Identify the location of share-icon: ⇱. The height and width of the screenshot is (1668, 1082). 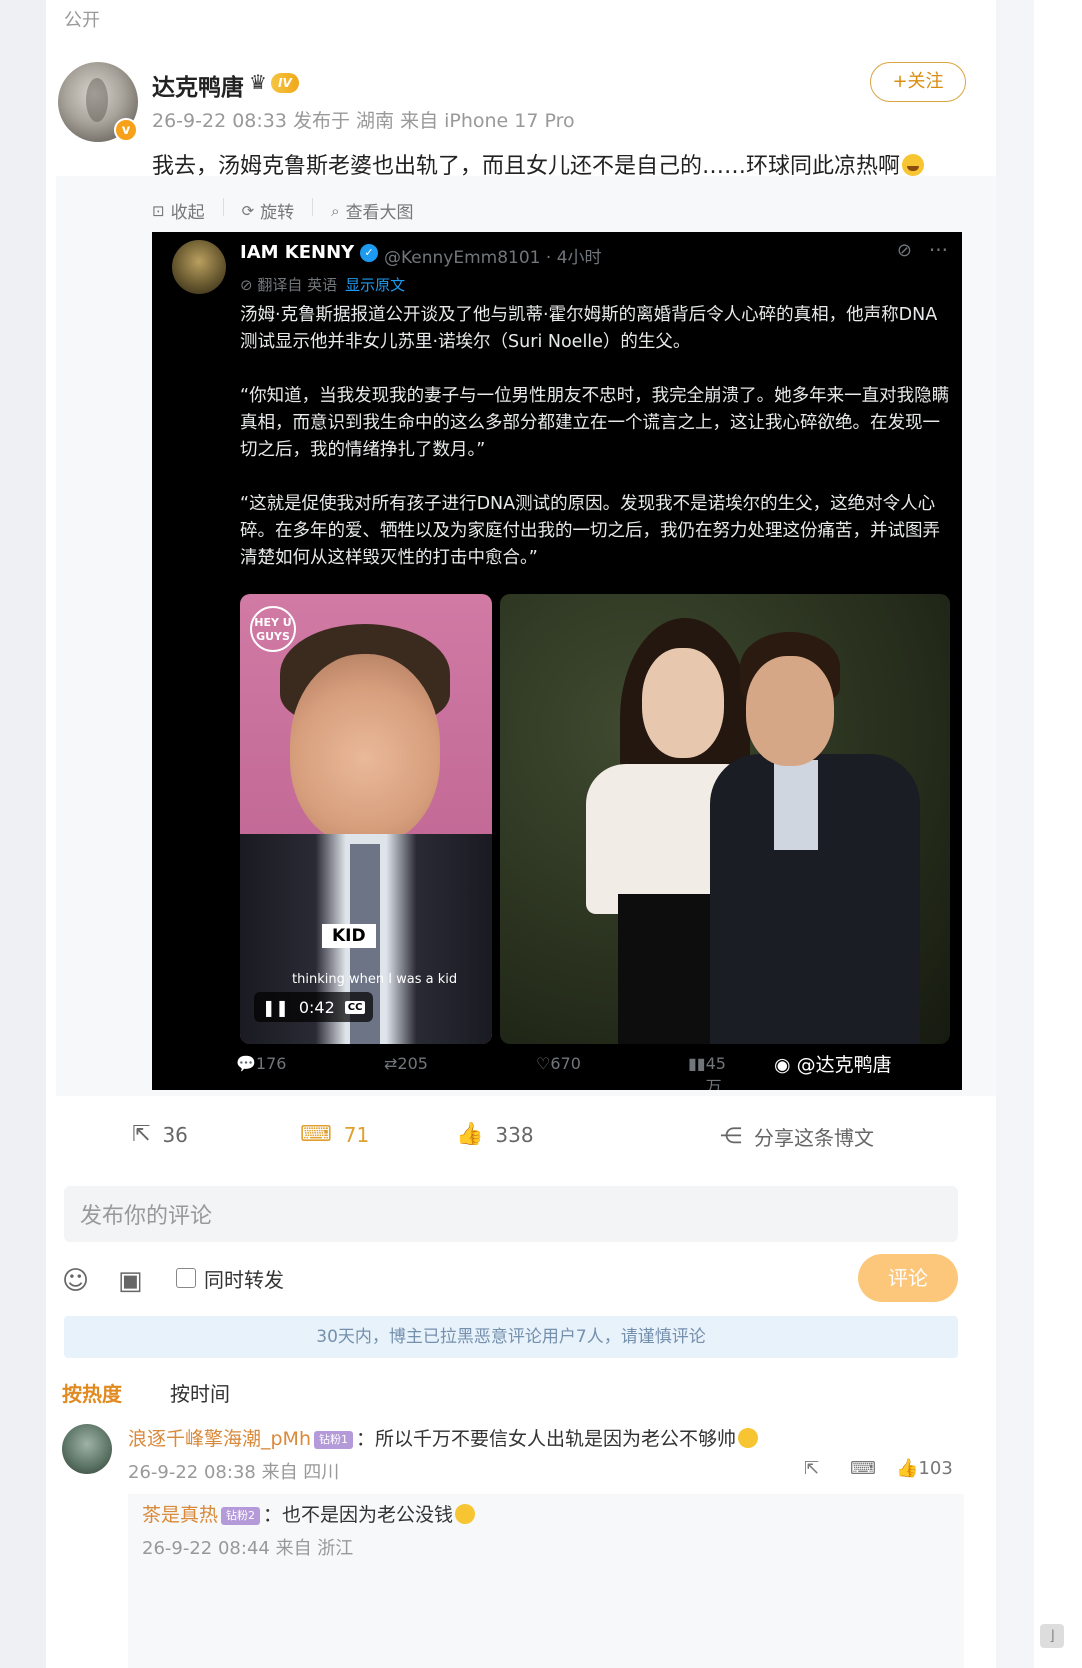
(141, 1134).